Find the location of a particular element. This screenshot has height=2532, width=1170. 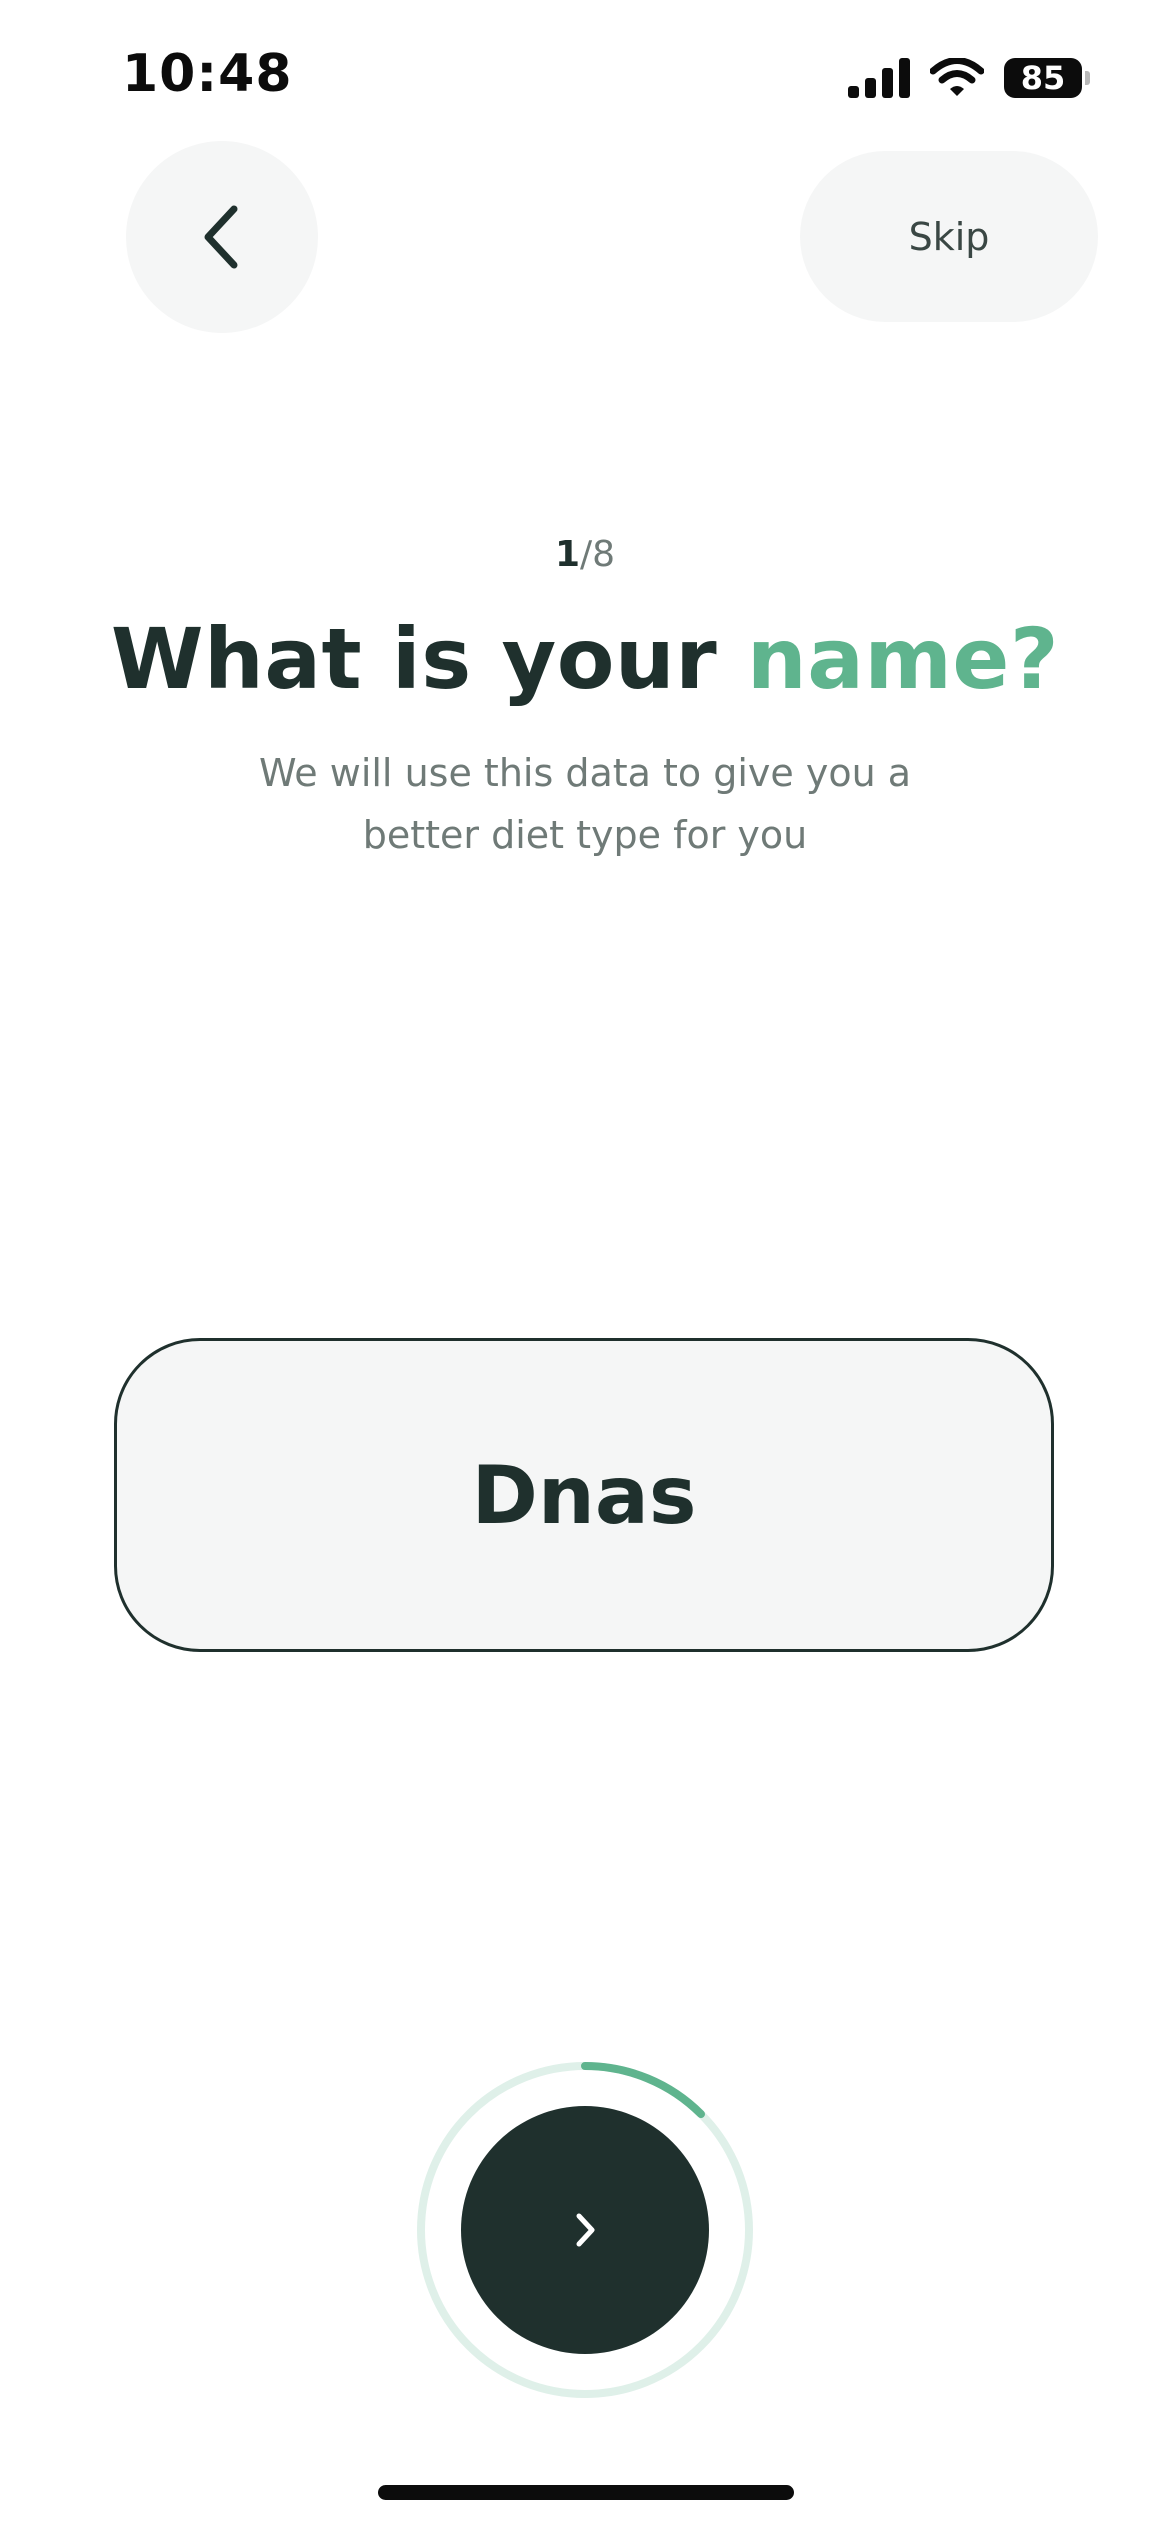

next-button is located at coordinates (585, 2230).